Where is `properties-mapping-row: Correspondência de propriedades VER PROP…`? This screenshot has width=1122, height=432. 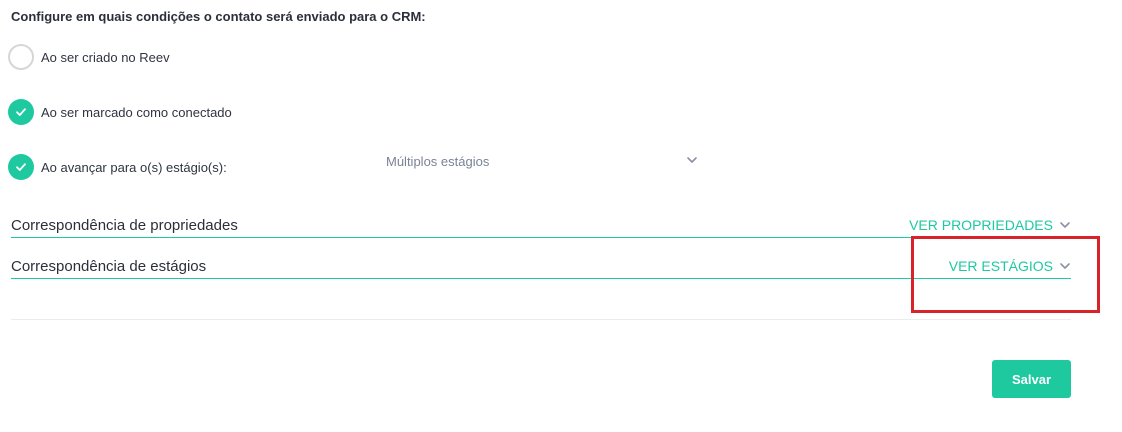 properties-mapping-row: Correspondência de propriedades VER PROP… is located at coordinates (541, 227).